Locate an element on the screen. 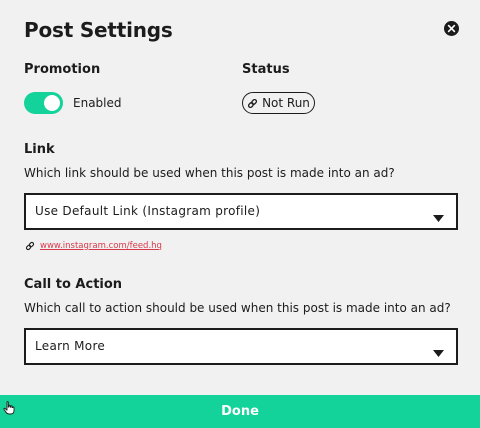  promotion-toggle is located at coordinates (43, 103).